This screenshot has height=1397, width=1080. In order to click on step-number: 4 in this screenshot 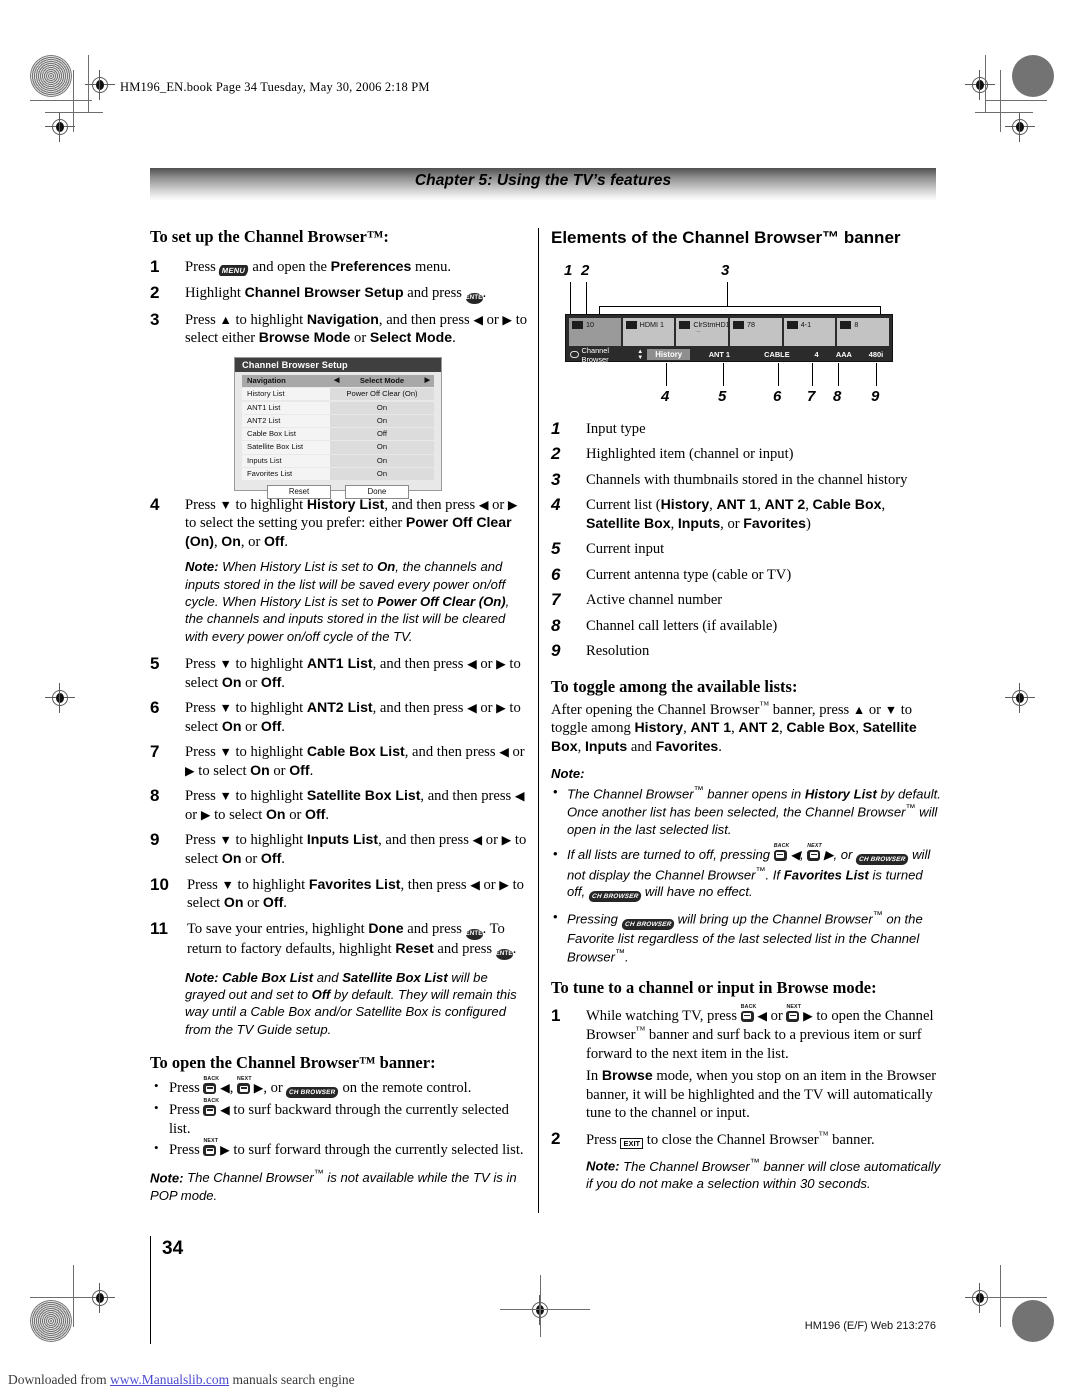, I will do `click(155, 504)`.